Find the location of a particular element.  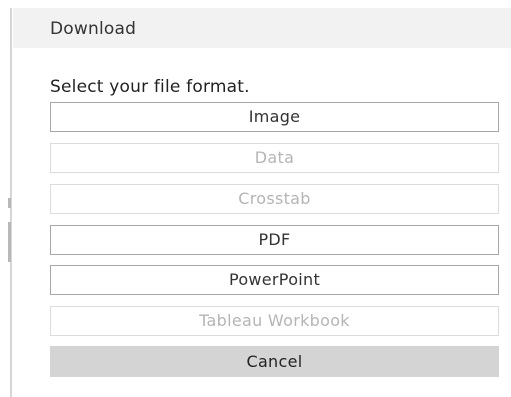

format-prompt: Select your file format. is located at coordinates (150, 87).